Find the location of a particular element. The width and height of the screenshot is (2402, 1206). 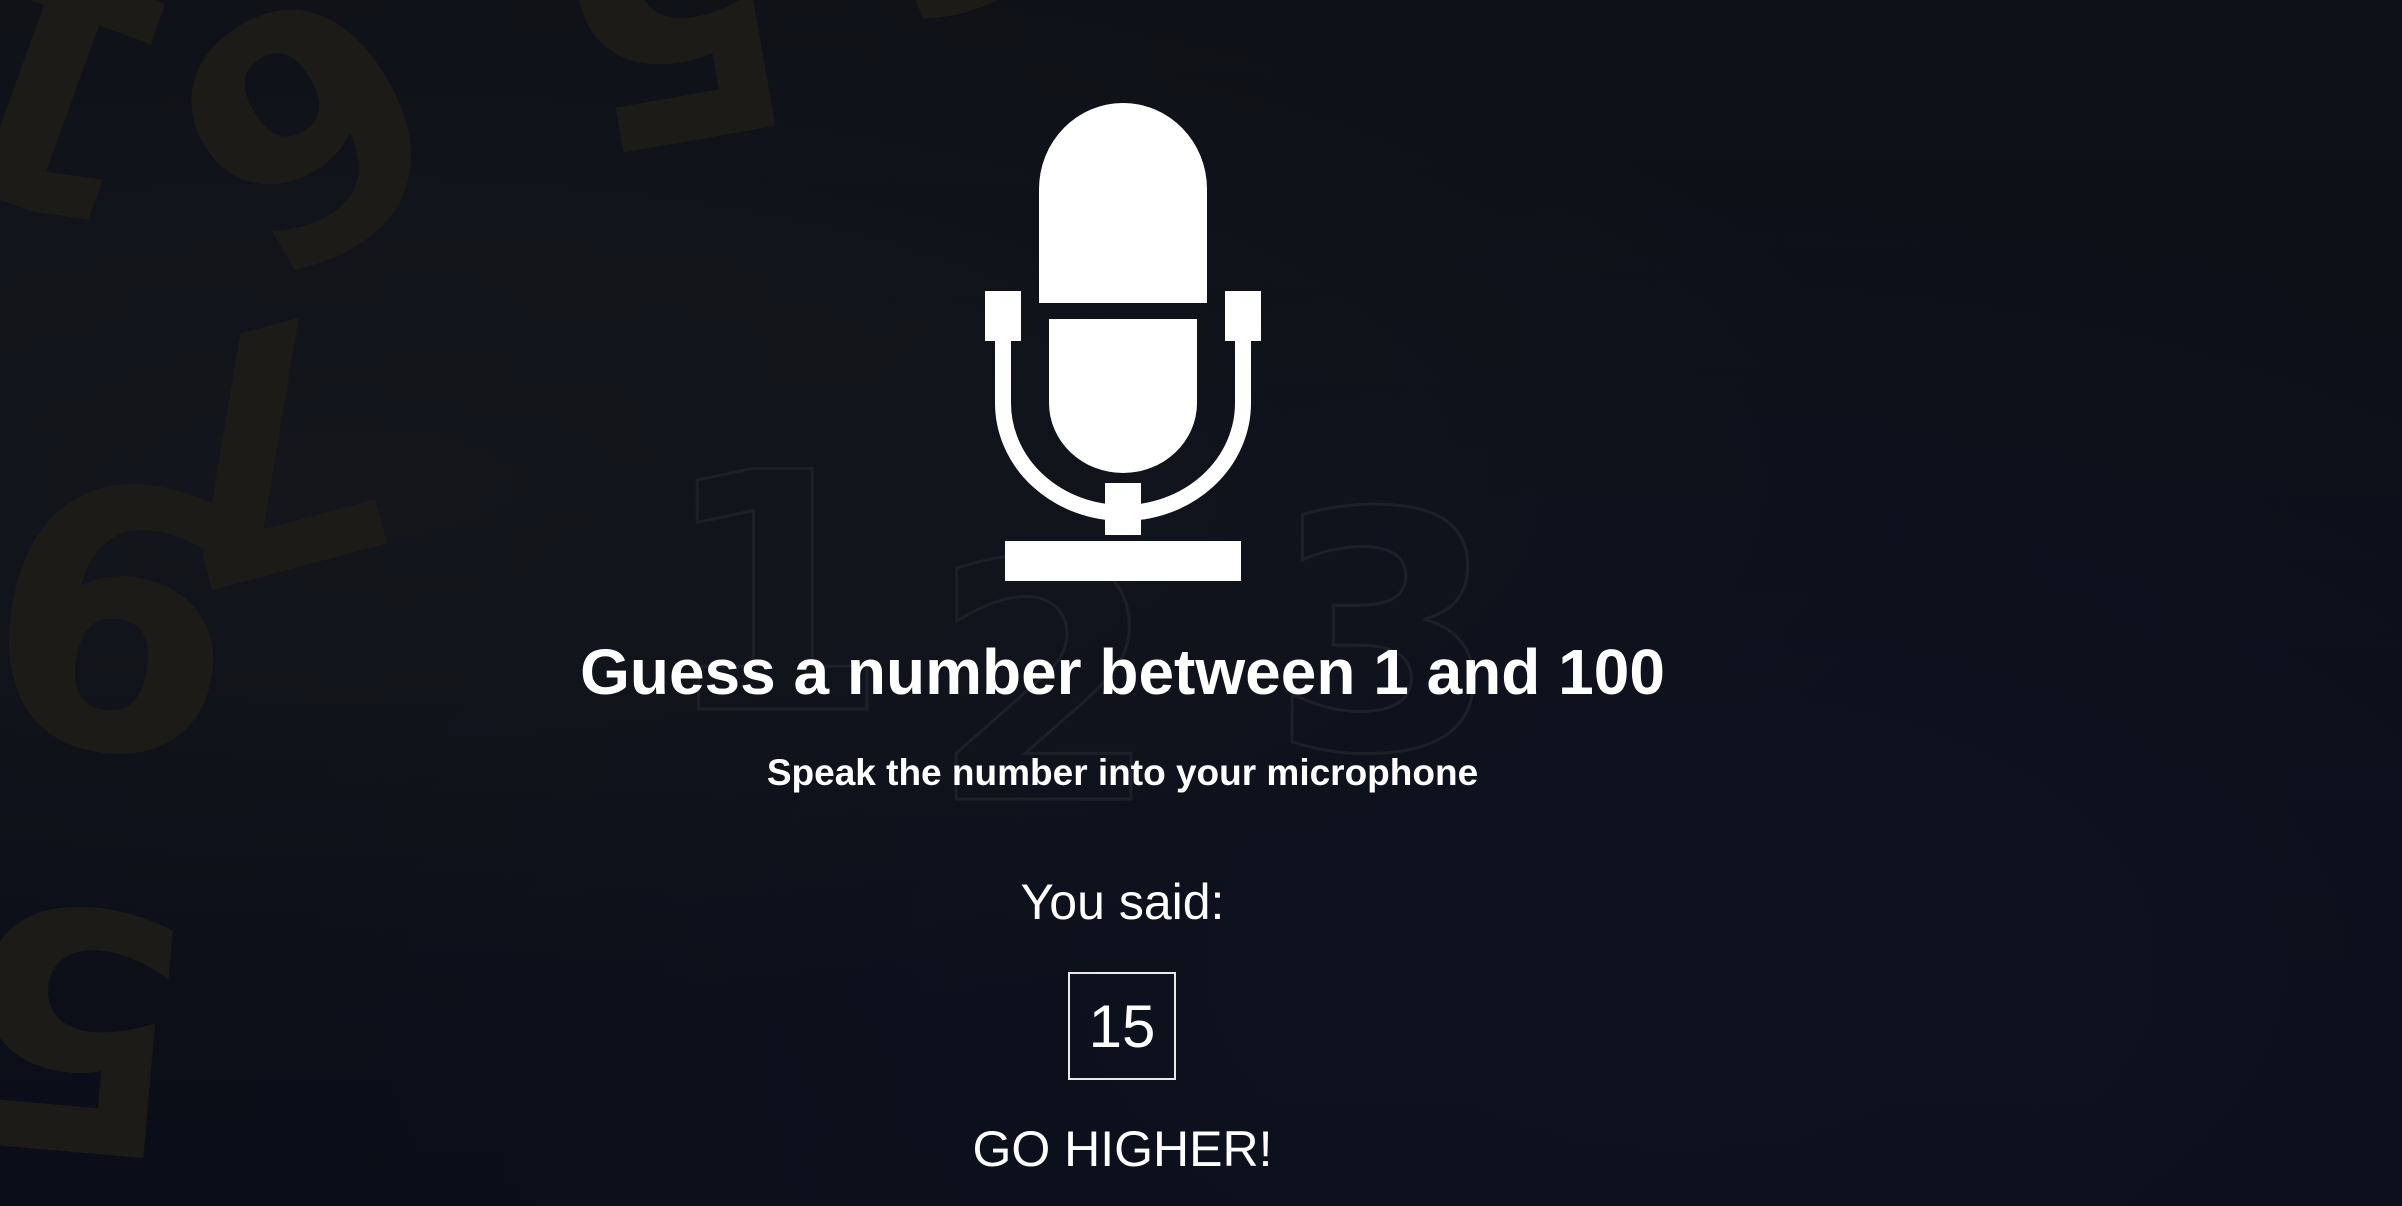

game-title: Guess a number between 1 and 100 is located at coordinates (1122, 672).